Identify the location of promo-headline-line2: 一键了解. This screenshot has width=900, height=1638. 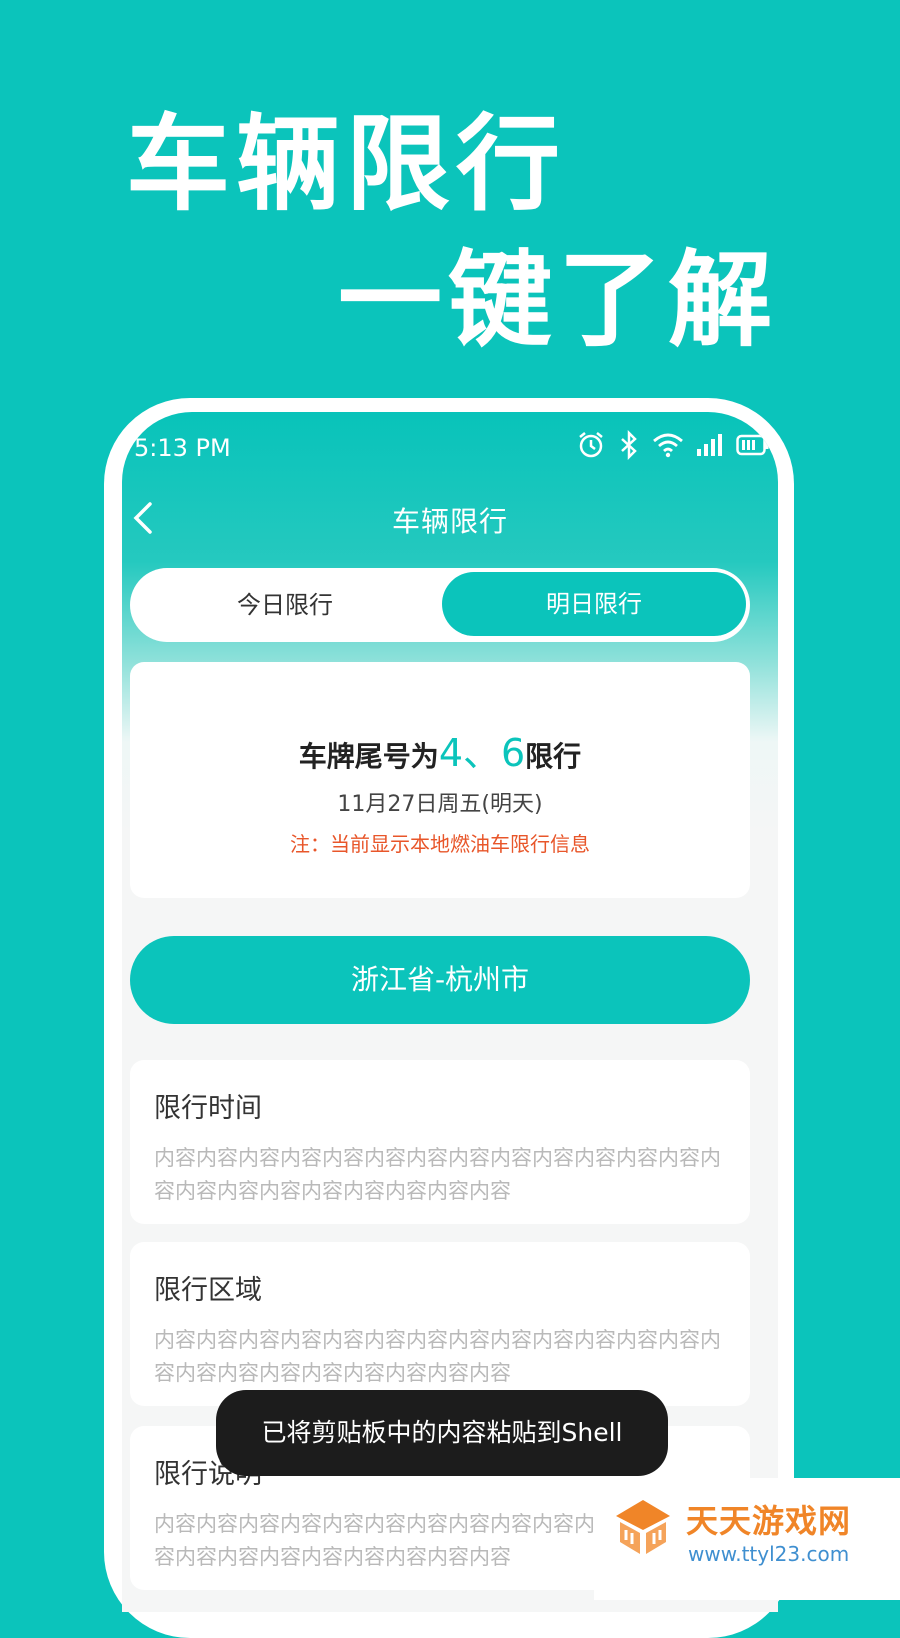
(558, 300).